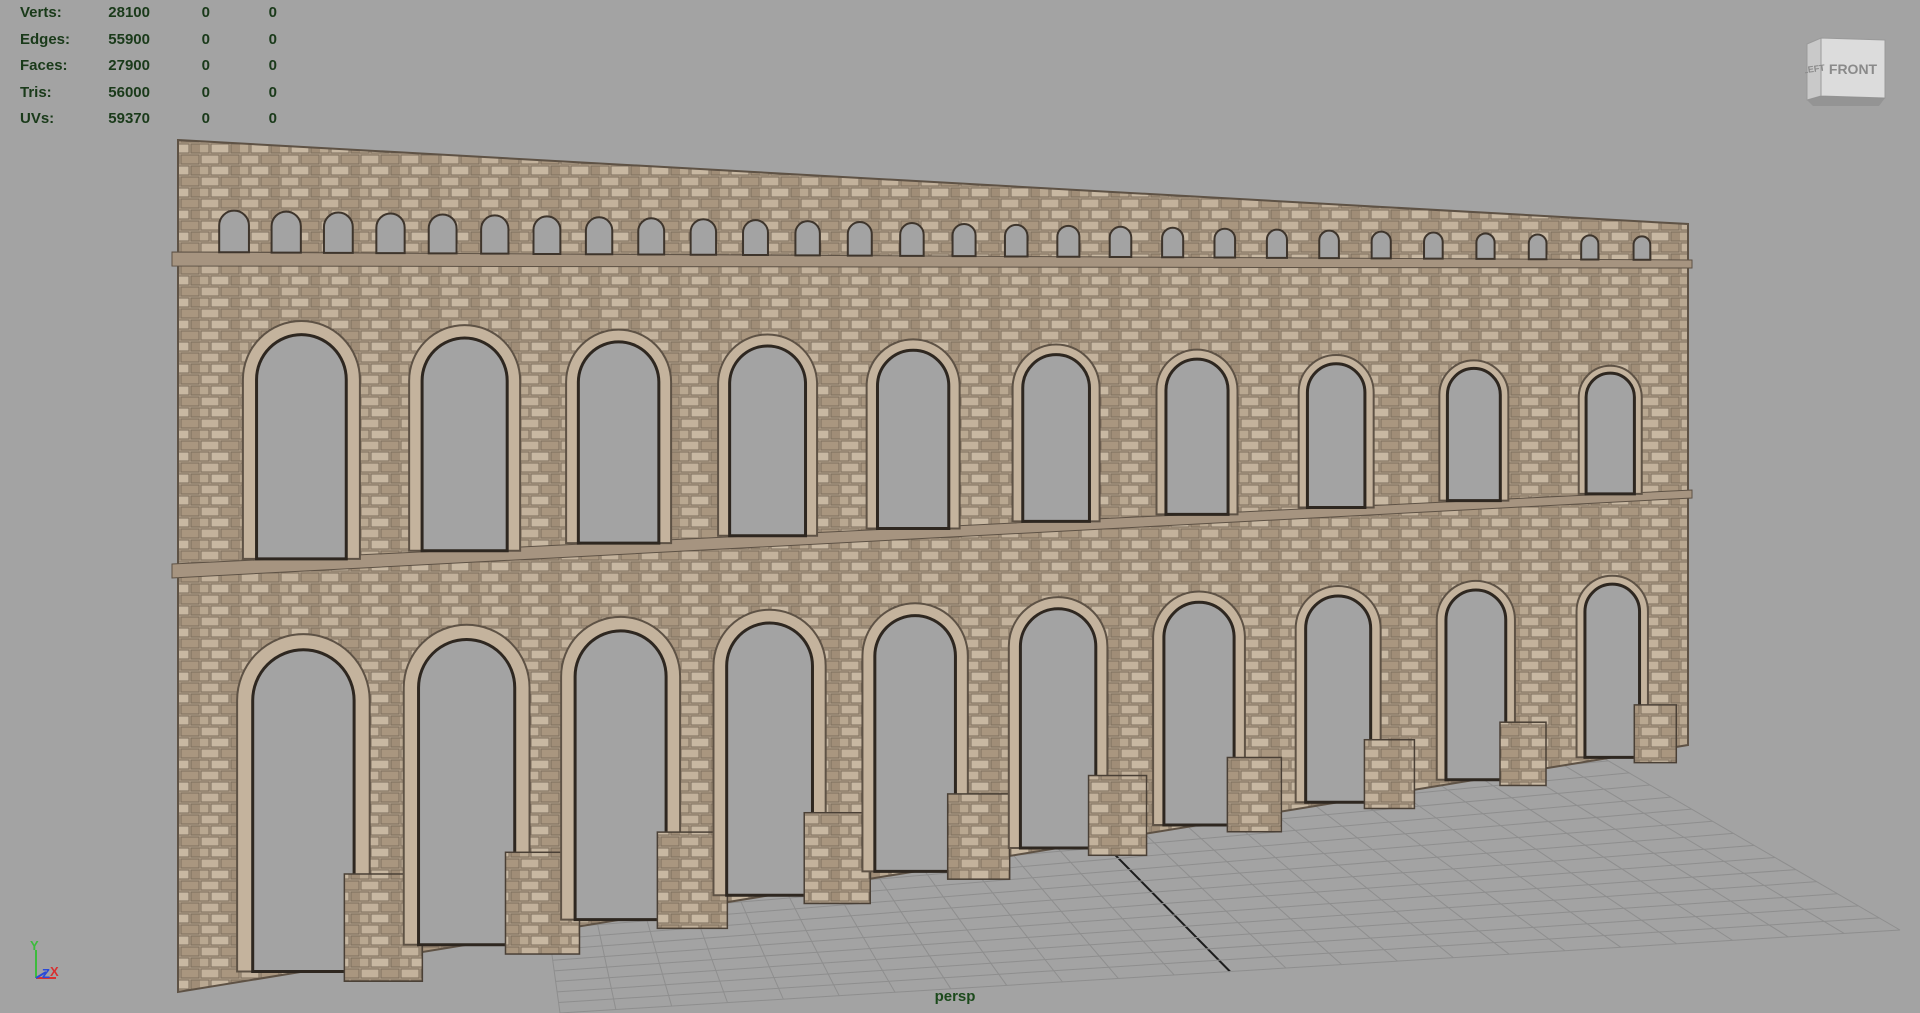  I want to click on z-axis-label: Z, so click(46, 973).